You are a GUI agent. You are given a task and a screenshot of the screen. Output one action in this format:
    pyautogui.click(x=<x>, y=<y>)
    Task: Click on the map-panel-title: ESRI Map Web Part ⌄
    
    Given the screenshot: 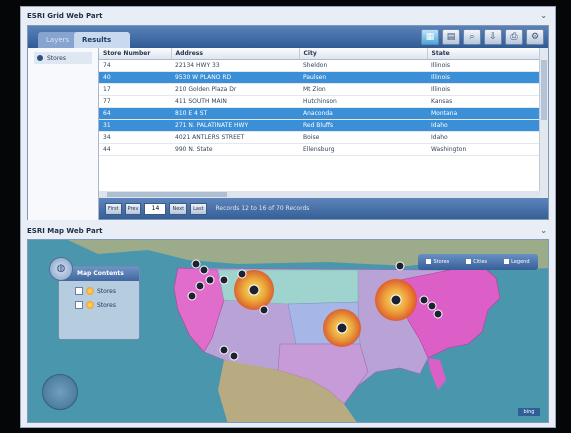 What is the action you would take?
    pyautogui.click(x=288, y=231)
    